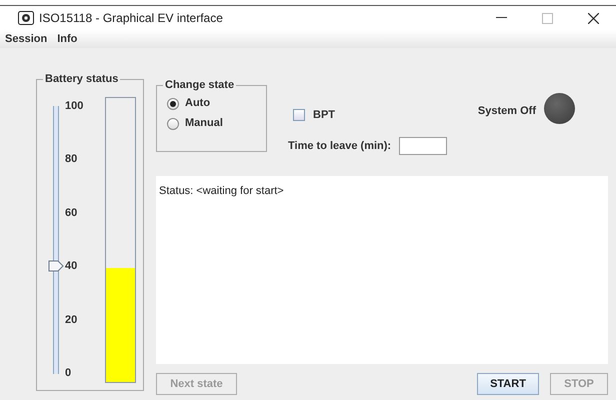 The height and width of the screenshot is (400, 616). I want to click on bpt-checkbox, so click(299, 114).